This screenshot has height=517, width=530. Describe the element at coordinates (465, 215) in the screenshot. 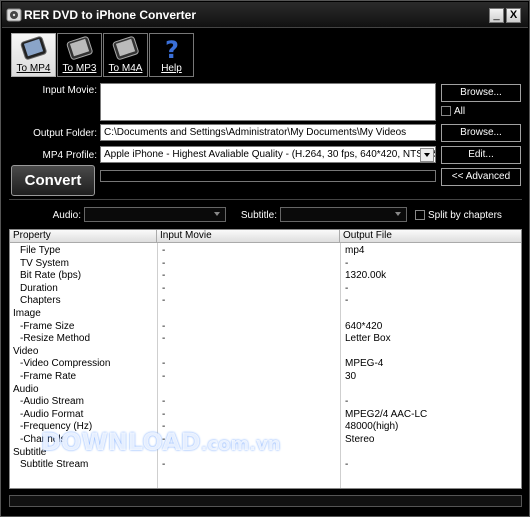

I see `split-chapters-label: Split by chapters` at that location.